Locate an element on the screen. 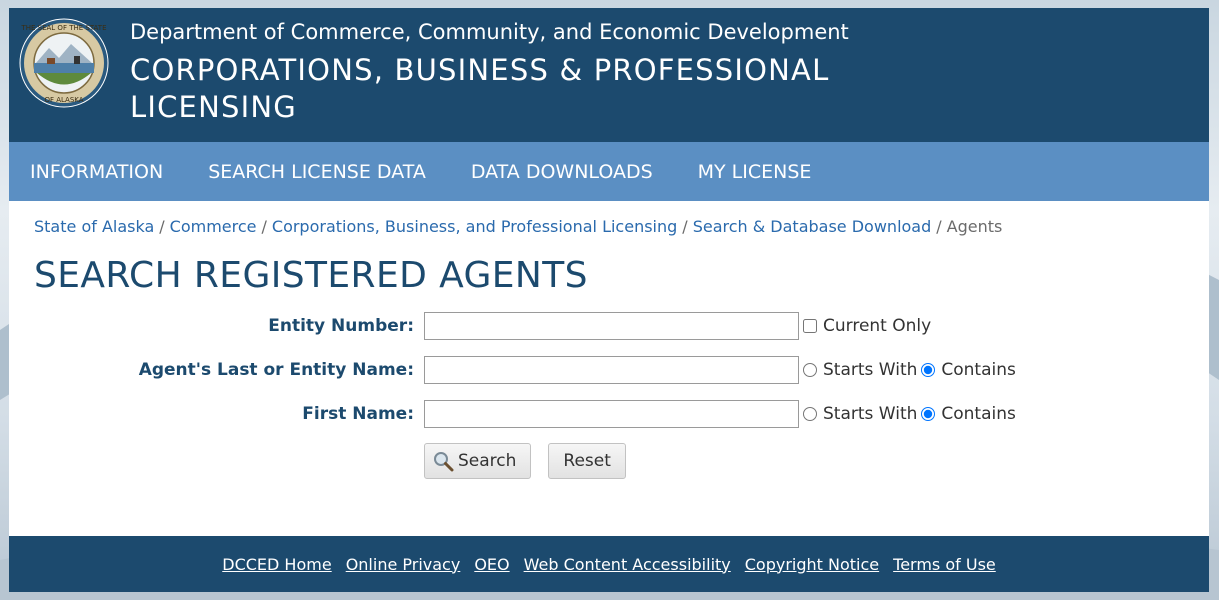 This screenshot has height=600, width=1219. agent-name-options: Starts With Contains is located at coordinates (911, 370).